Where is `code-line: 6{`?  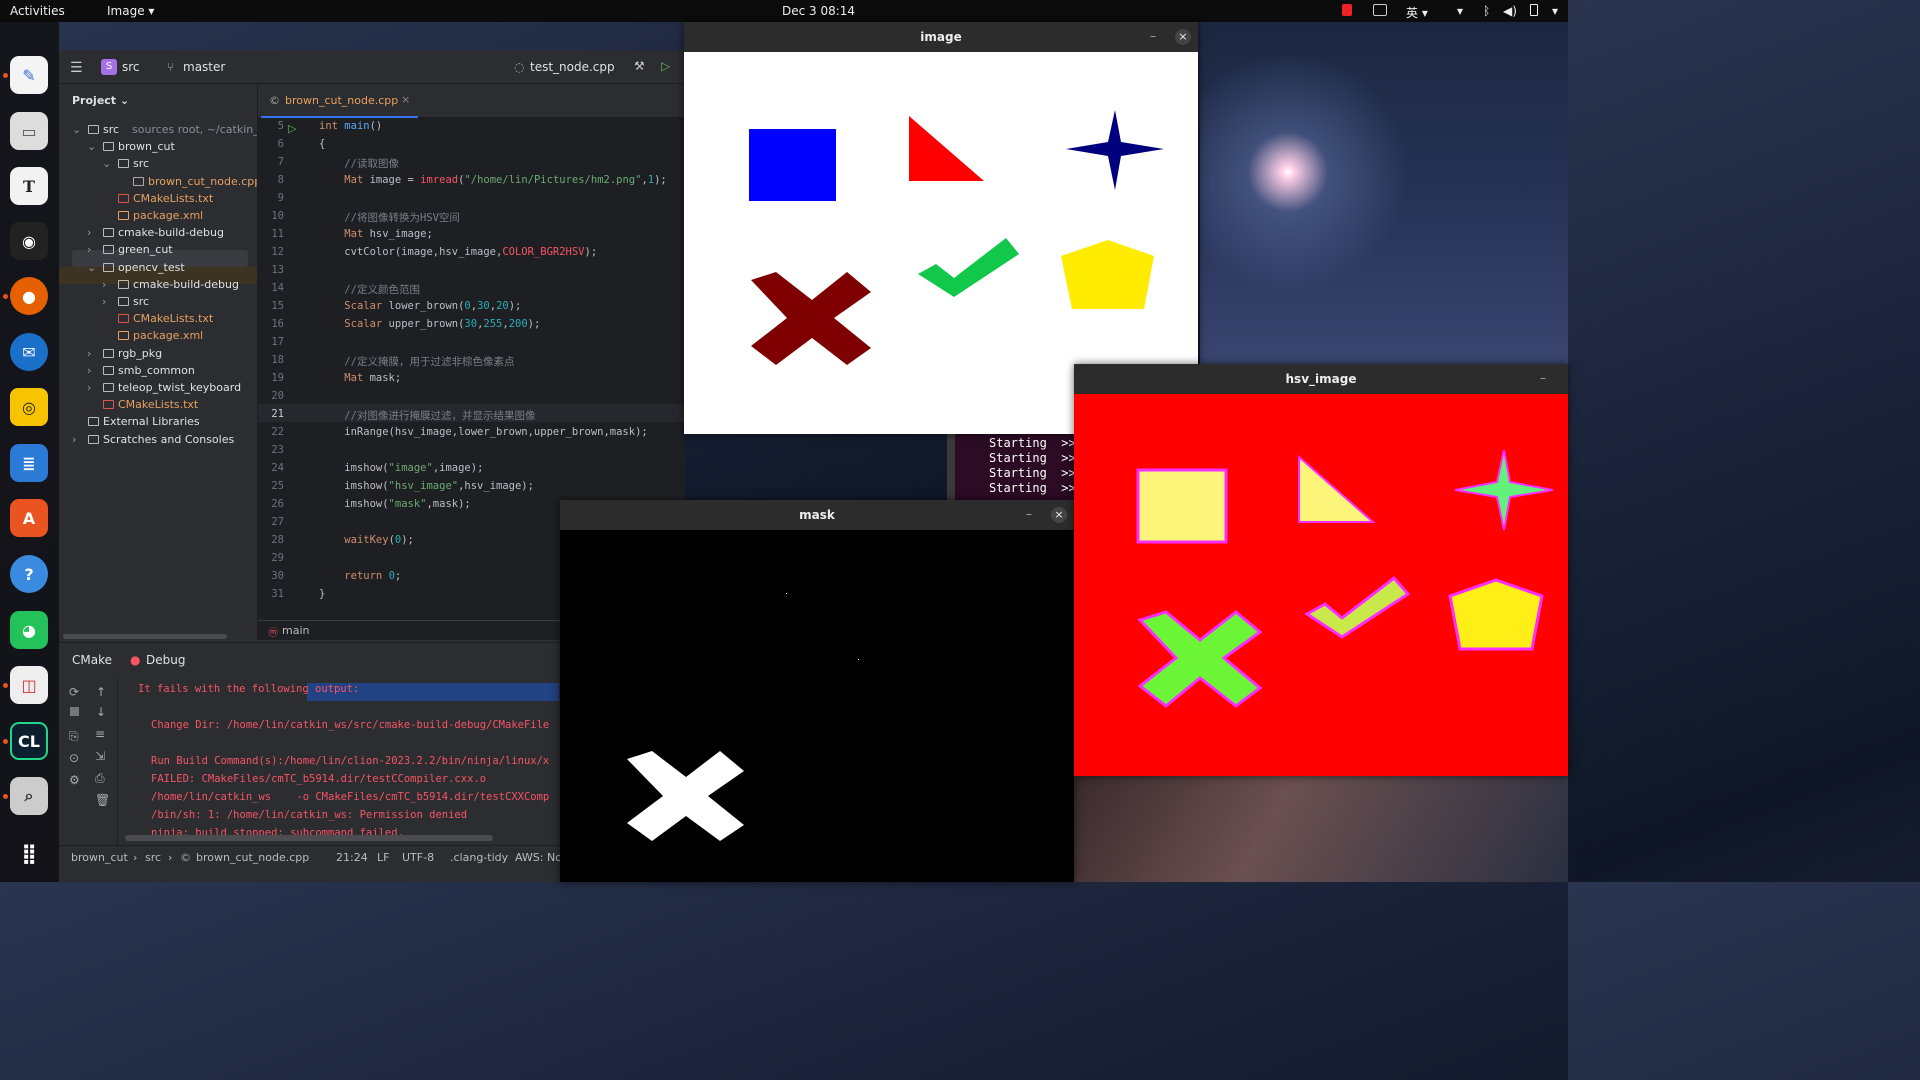 code-line: 6{ is located at coordinates (473, 147).